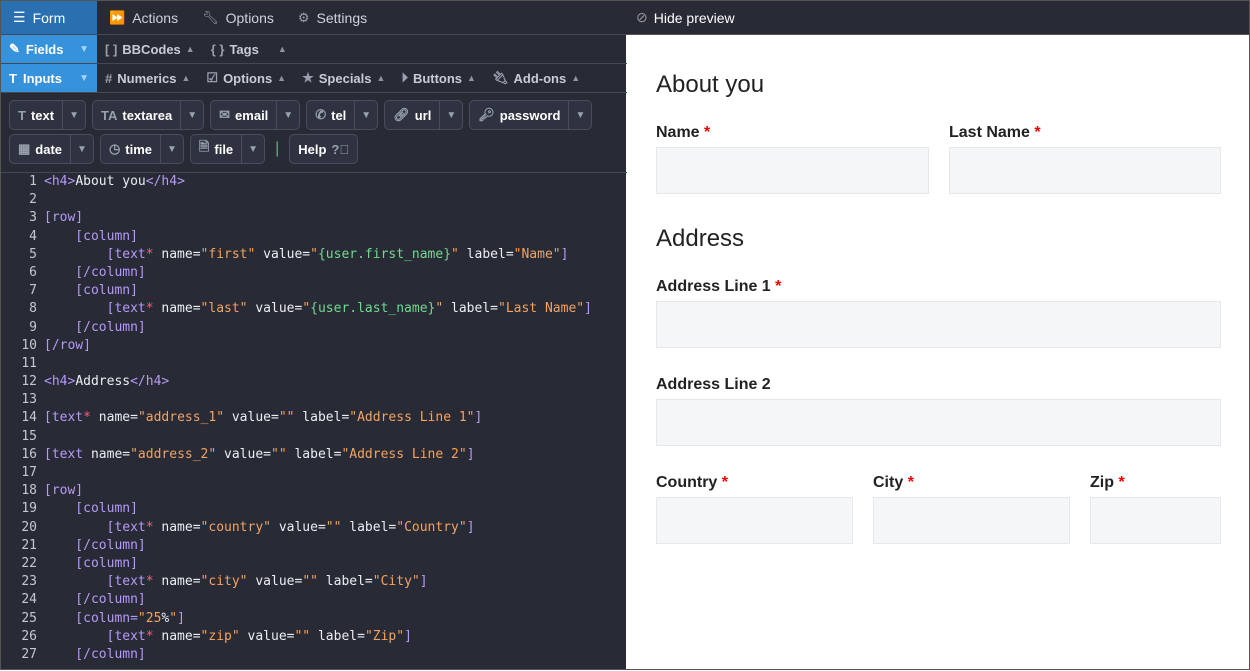  What do you see at coordinates (49, 49) in the screenshot?
I see `fields-dropdown: ✎ Fields ▼` at bounding box center [49, 49].